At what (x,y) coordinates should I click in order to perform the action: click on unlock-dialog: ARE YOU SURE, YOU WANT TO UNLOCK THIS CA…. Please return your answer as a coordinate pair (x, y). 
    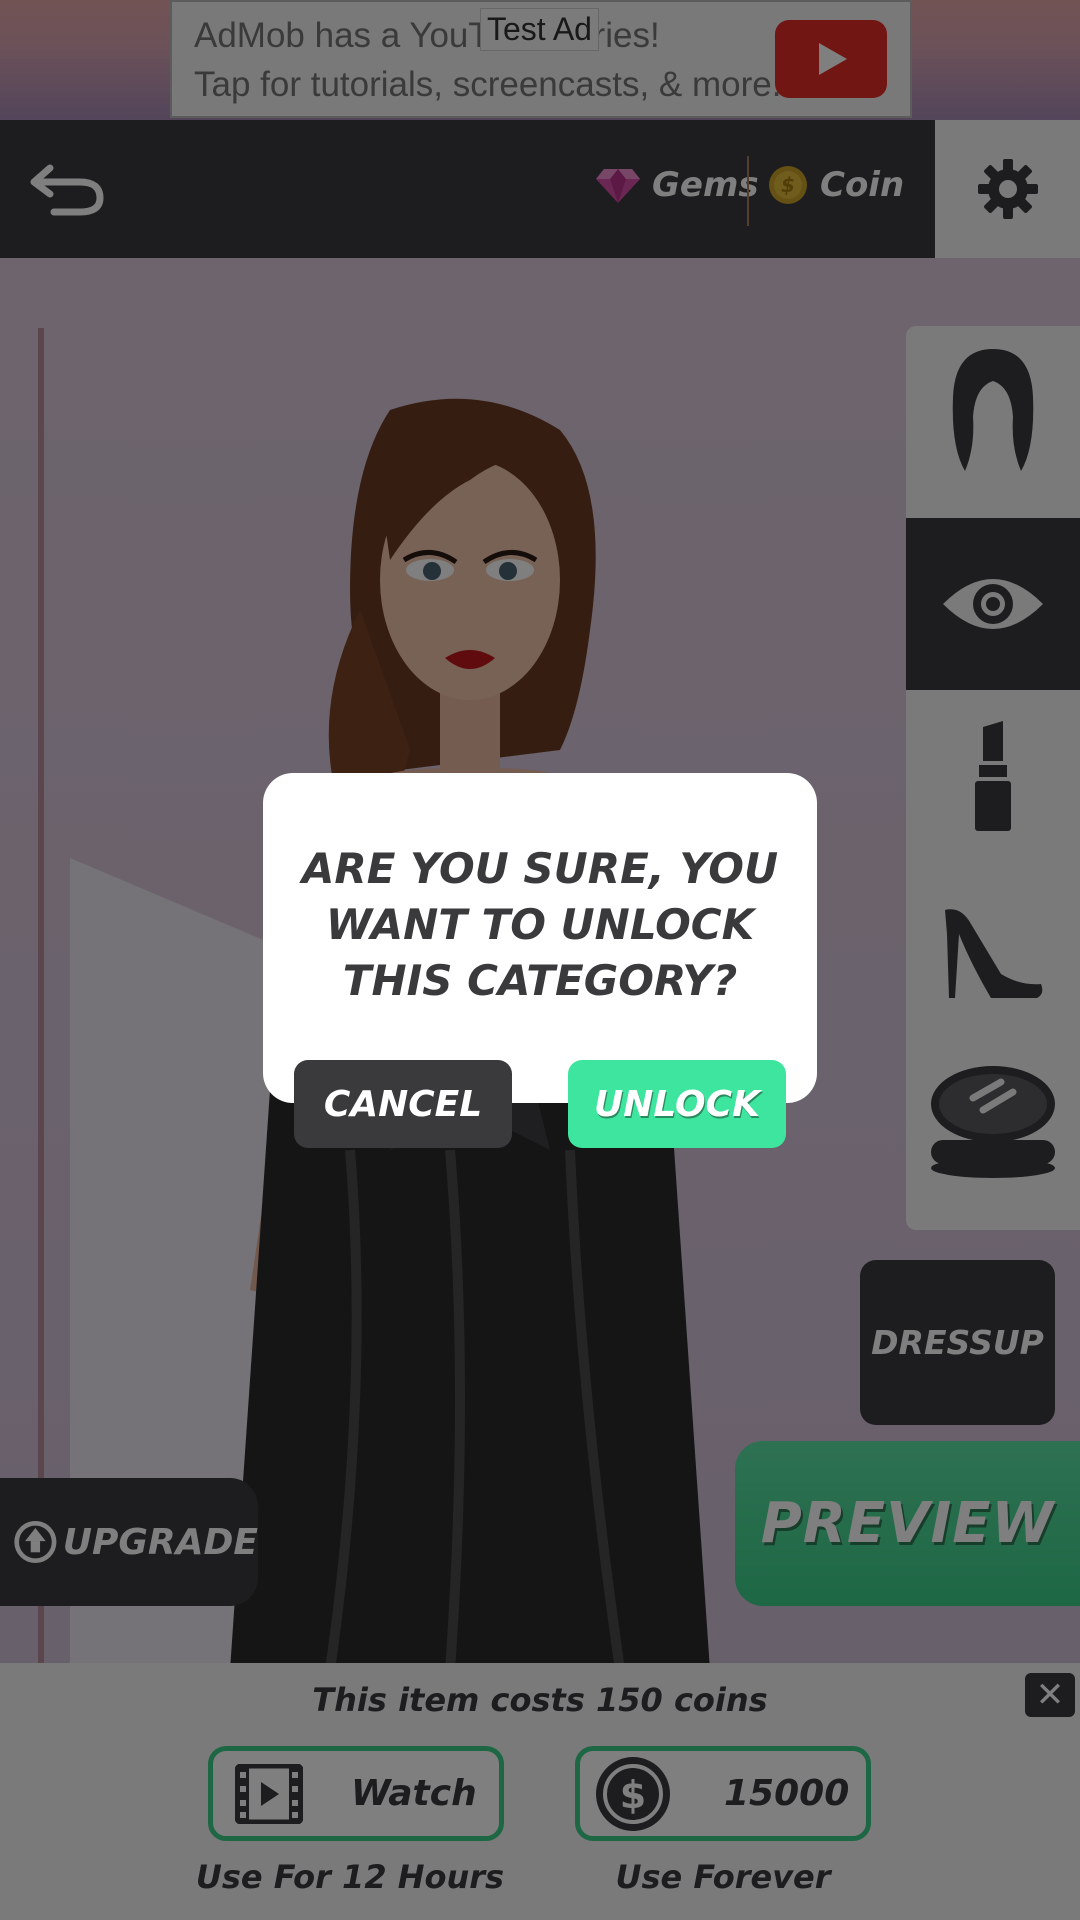
    Looking at the image, I should click on (540, 938).